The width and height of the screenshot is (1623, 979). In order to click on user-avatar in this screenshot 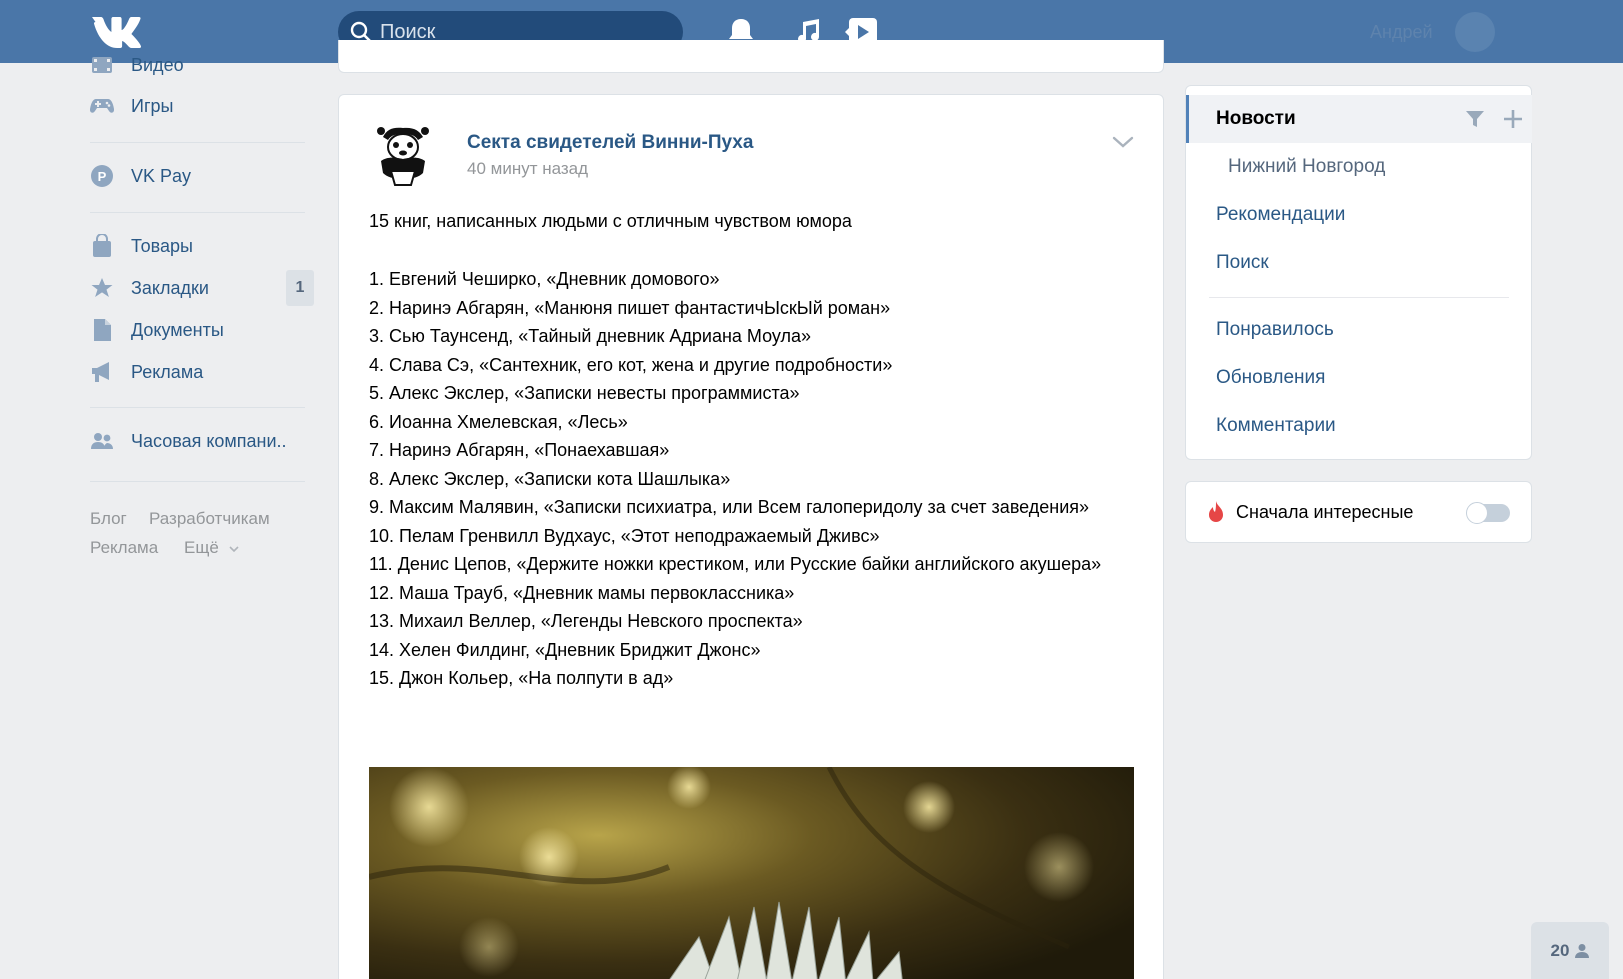, I will do `click(1475, 32)`.